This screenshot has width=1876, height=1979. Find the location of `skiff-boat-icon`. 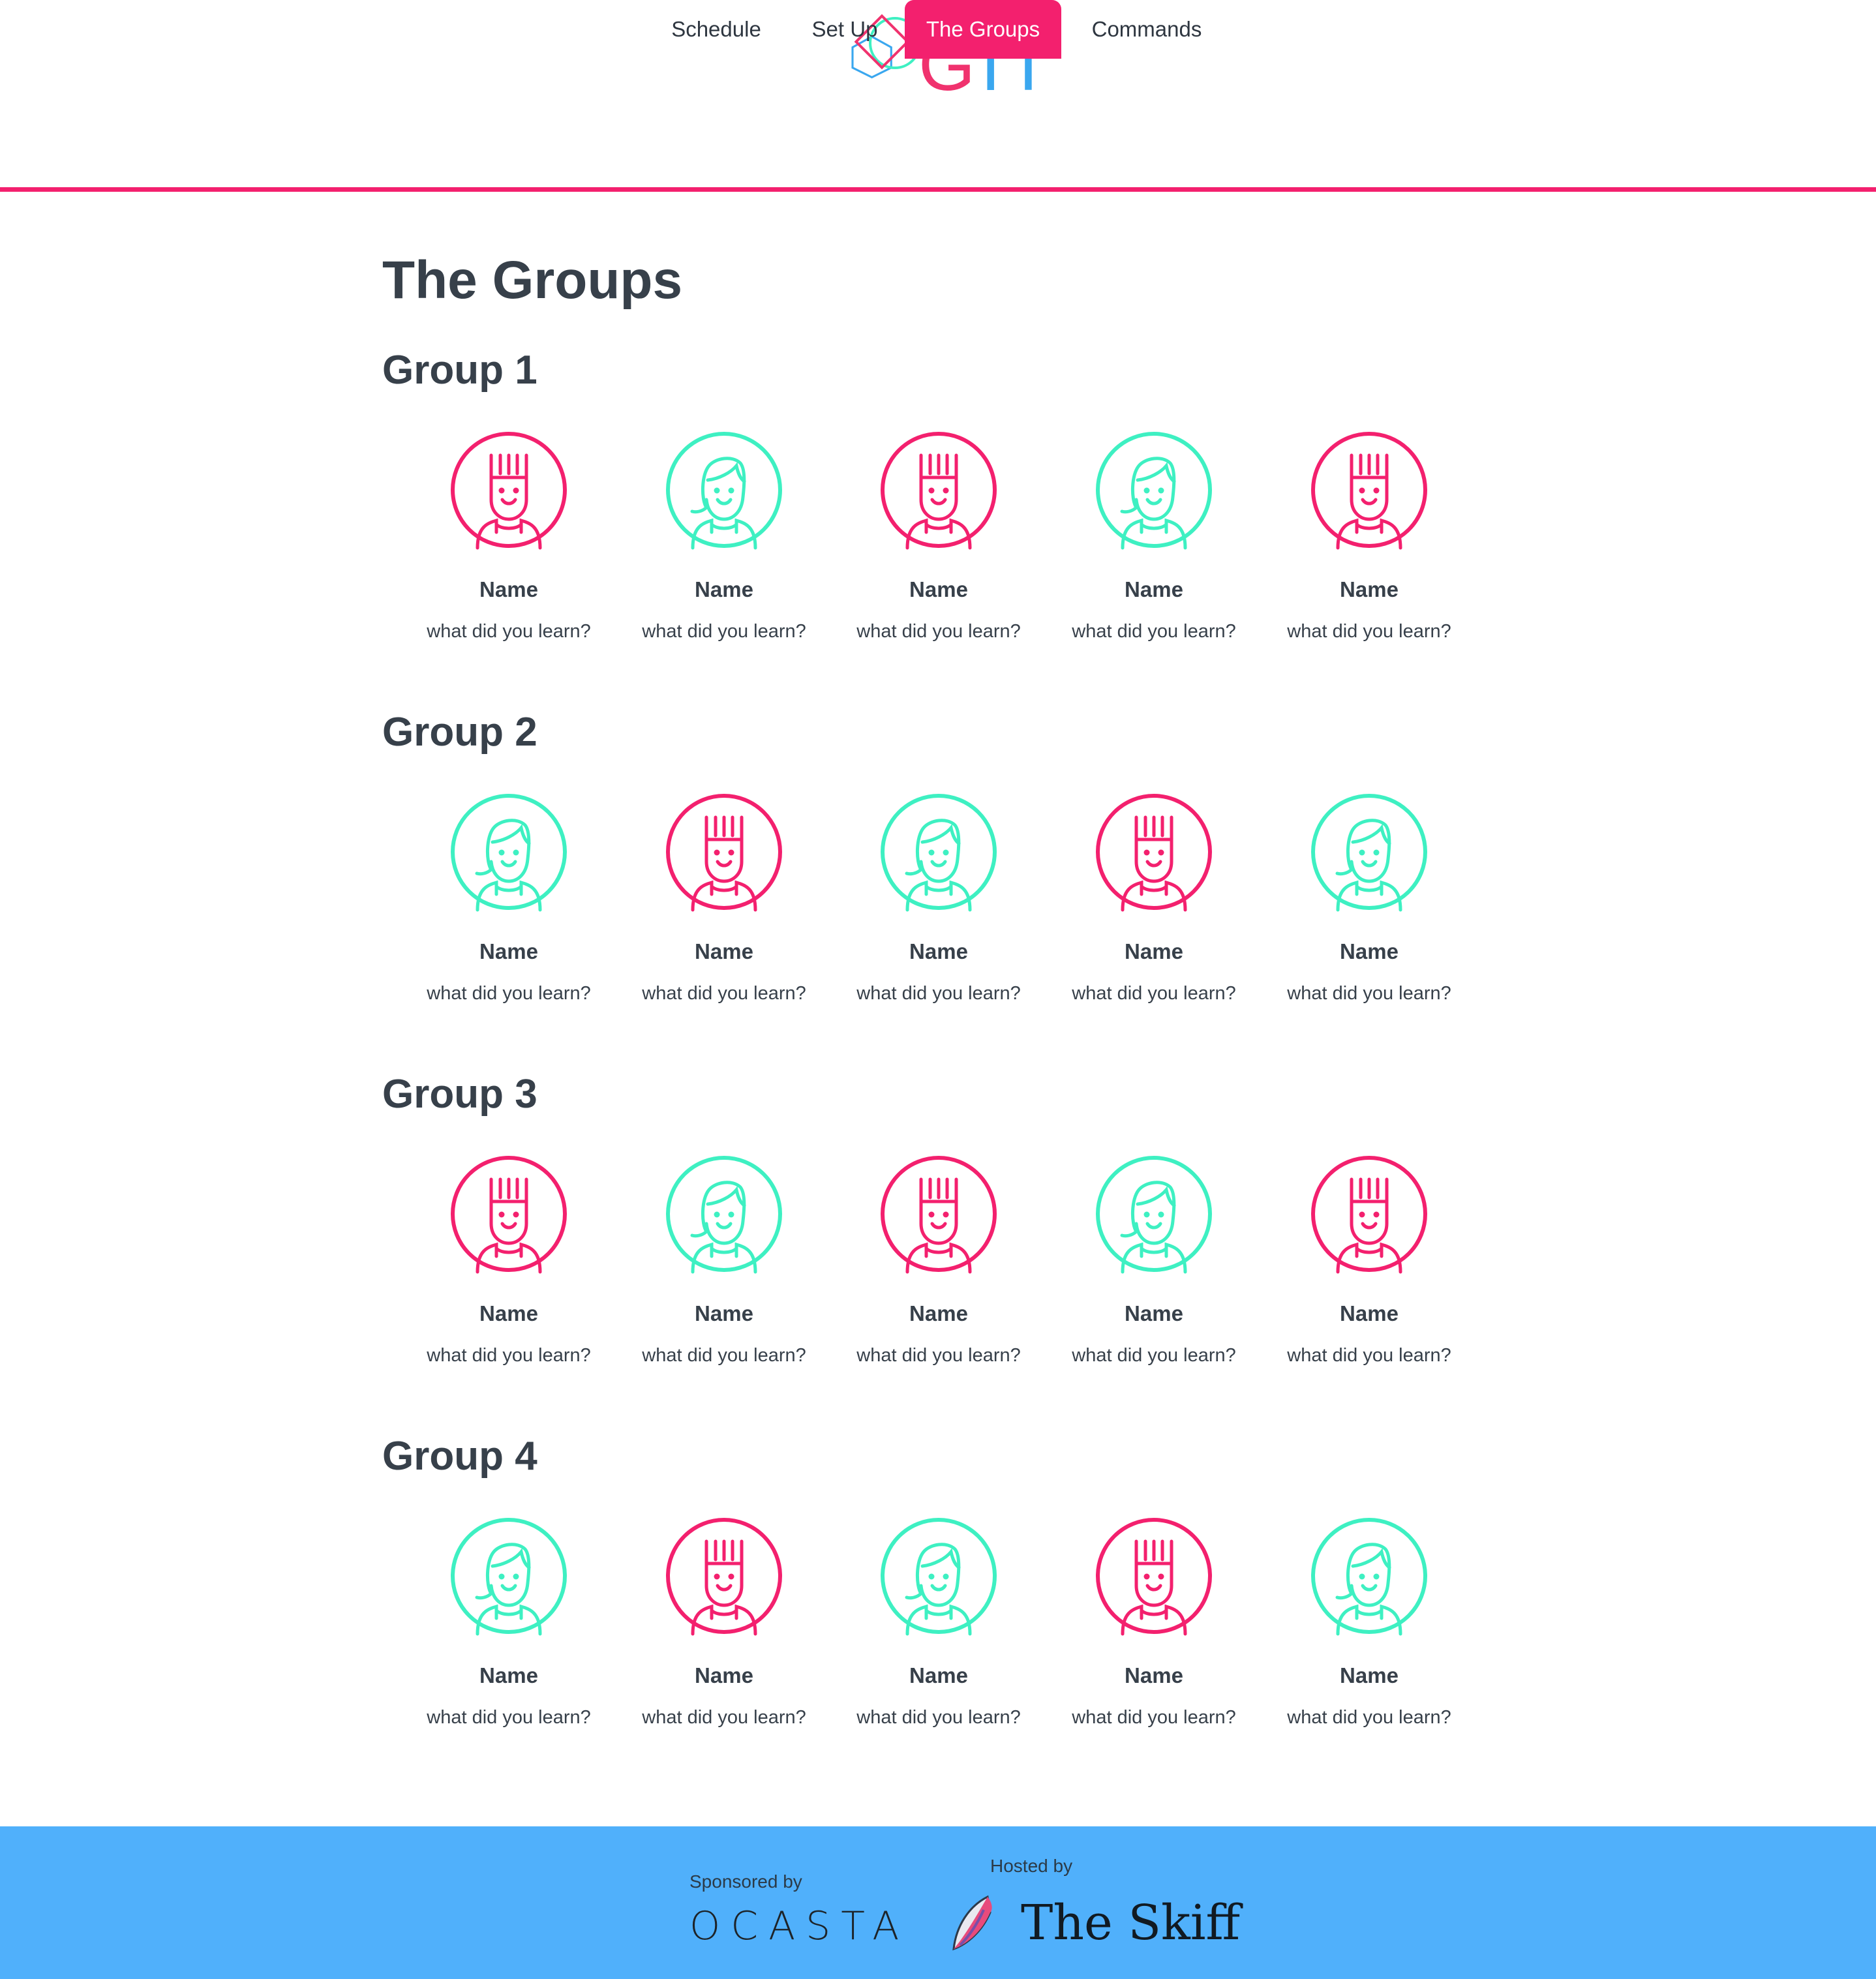

skiff-boat-icon is located at coordinates (972, 1923).